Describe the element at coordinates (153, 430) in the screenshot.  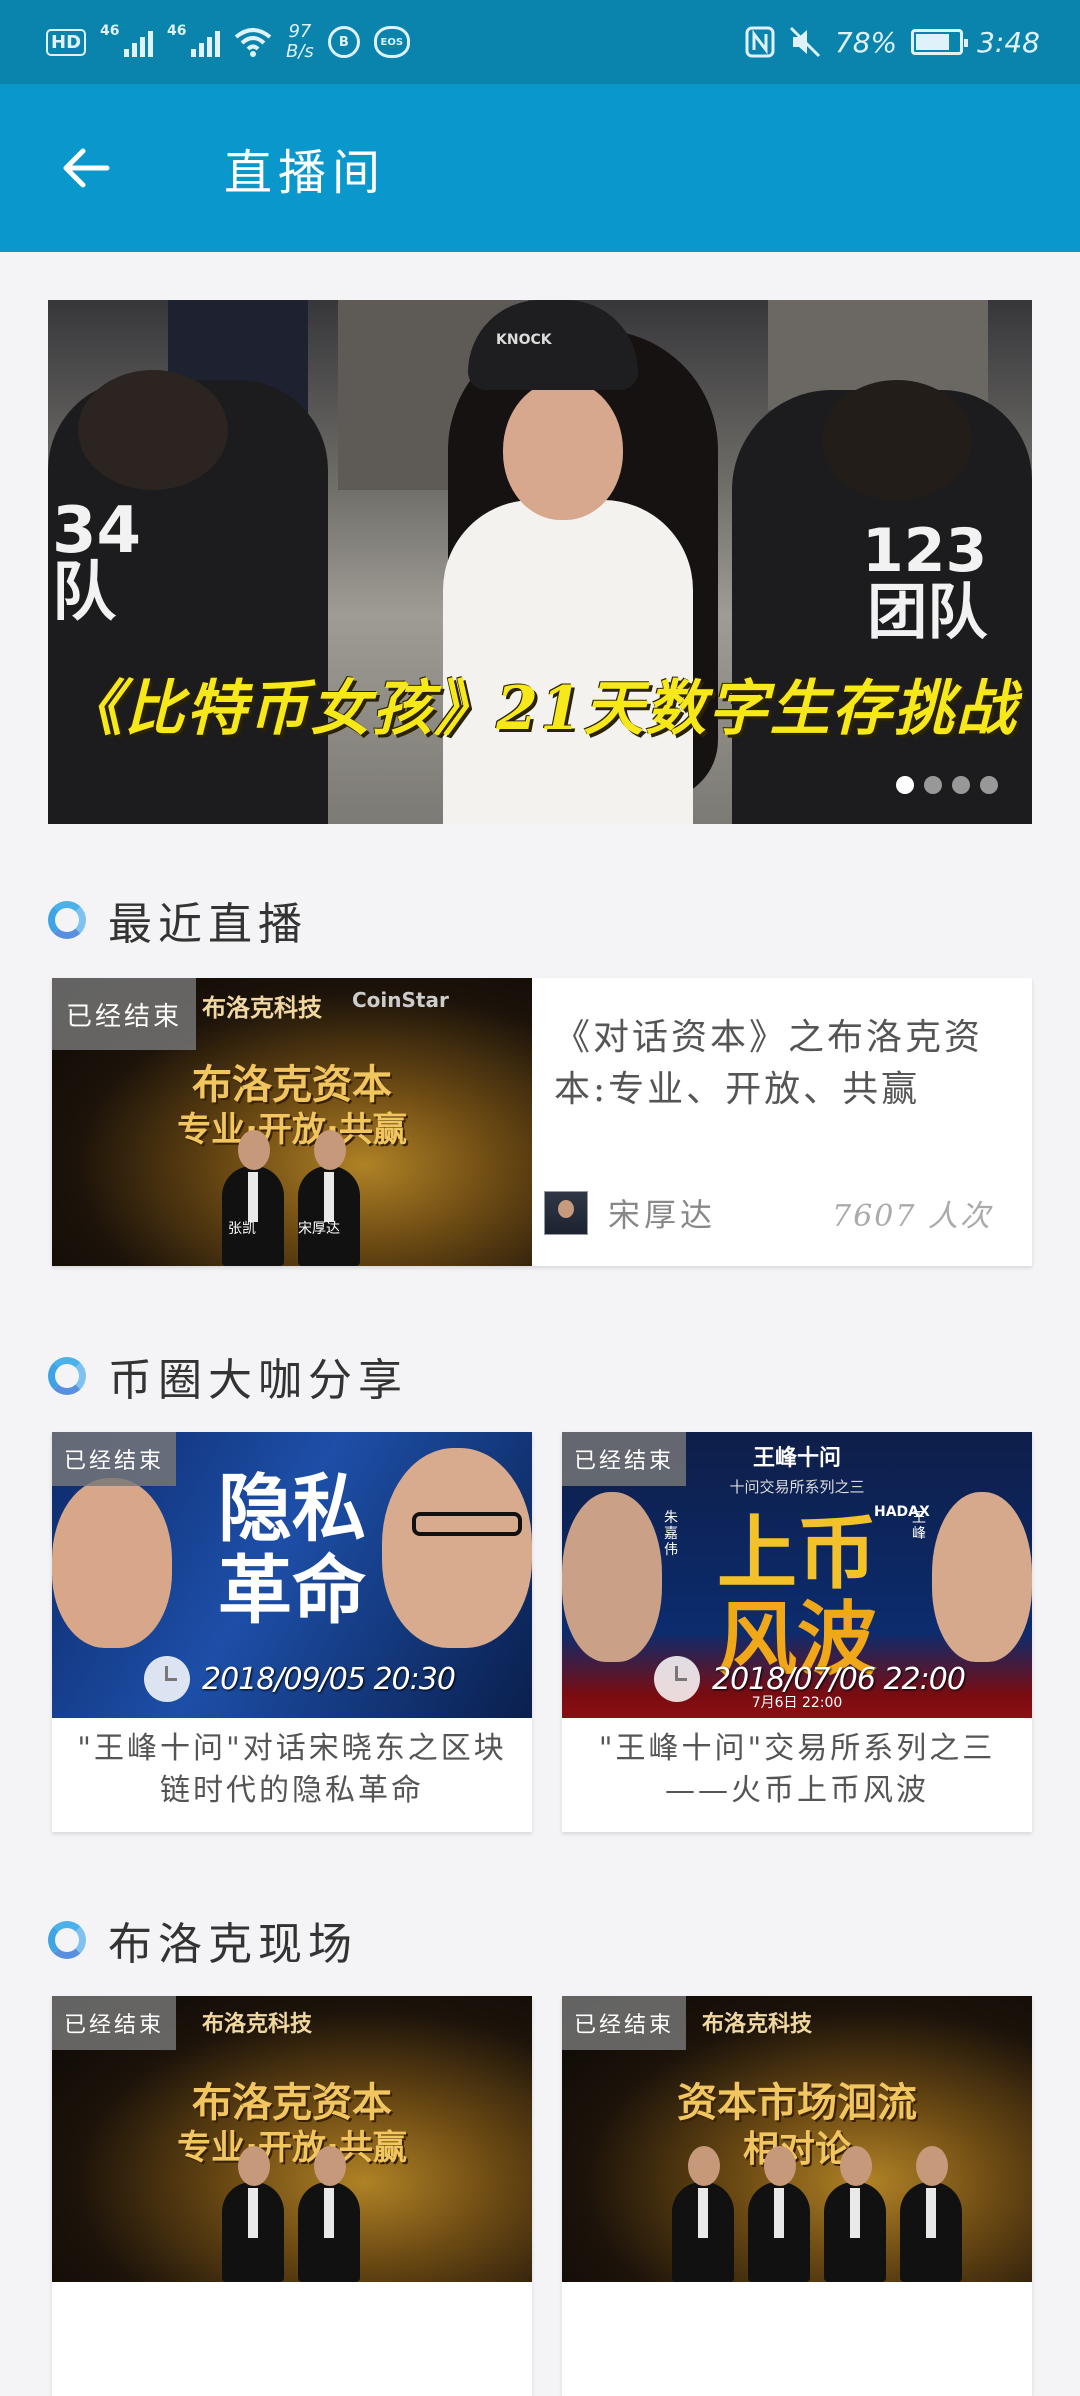
I see `person-left-head` at that location.